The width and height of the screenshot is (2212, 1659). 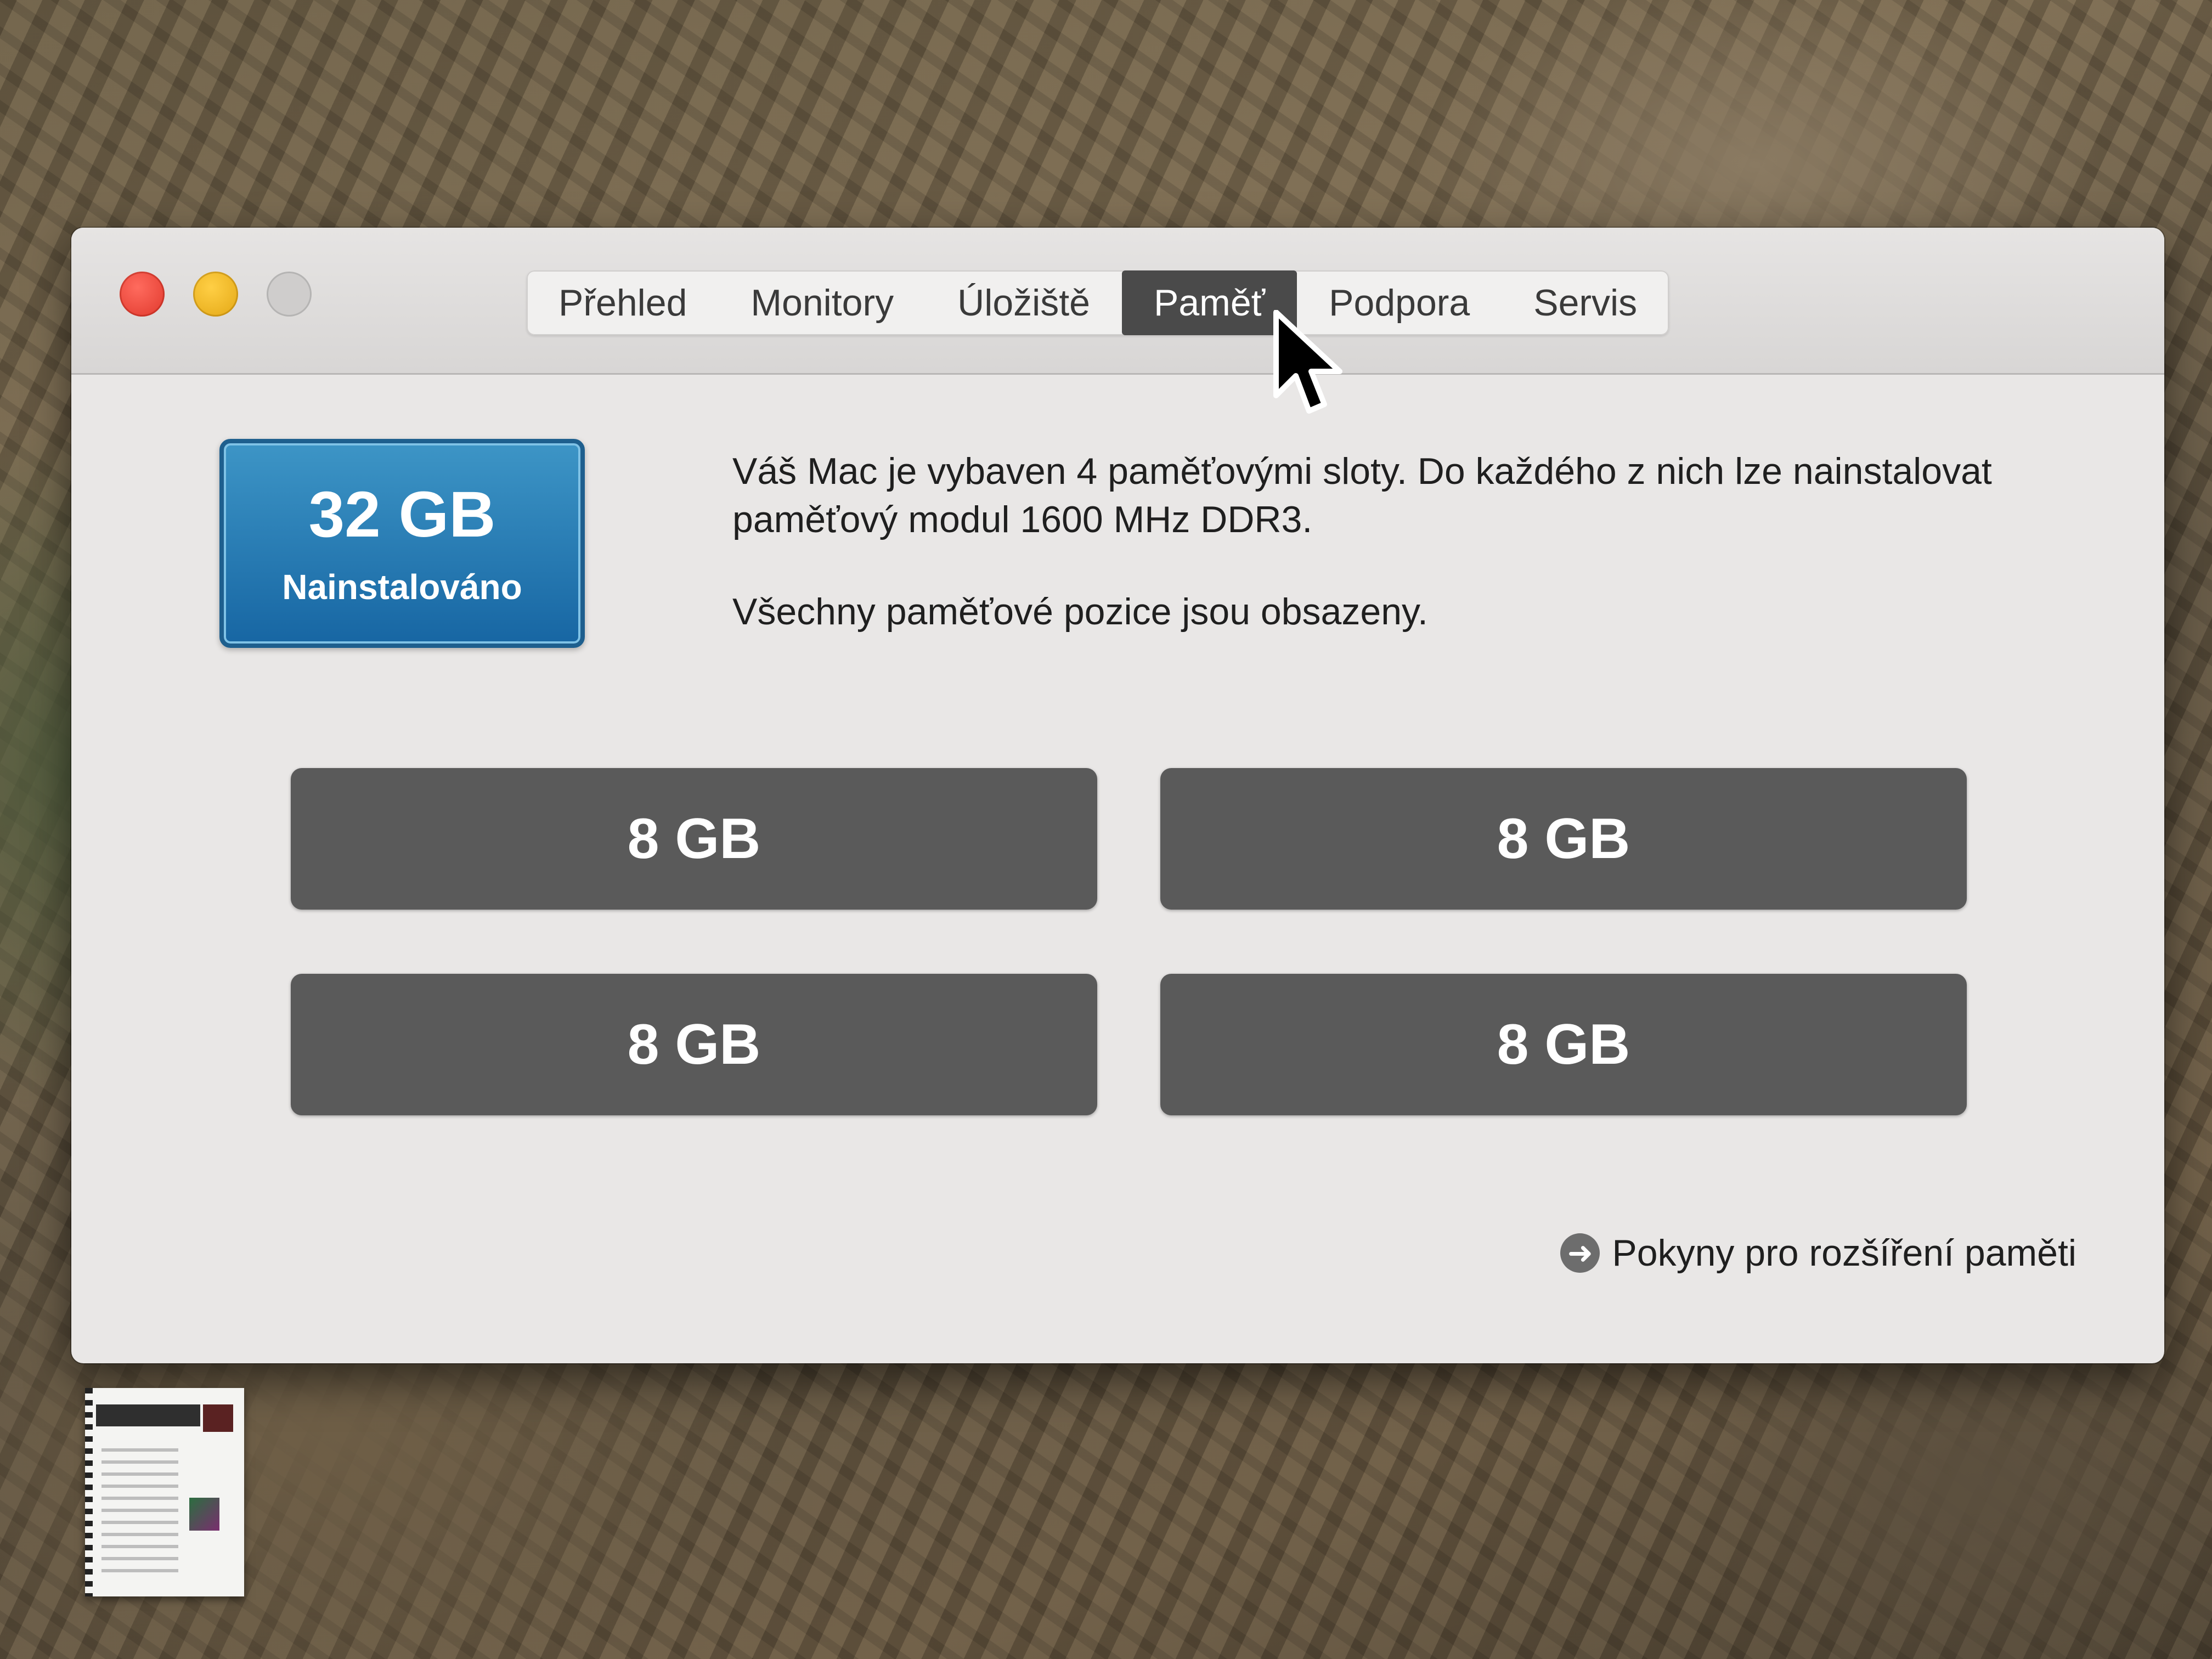 I want to click on desktop-document-icon, so click(x=164, y=1492).